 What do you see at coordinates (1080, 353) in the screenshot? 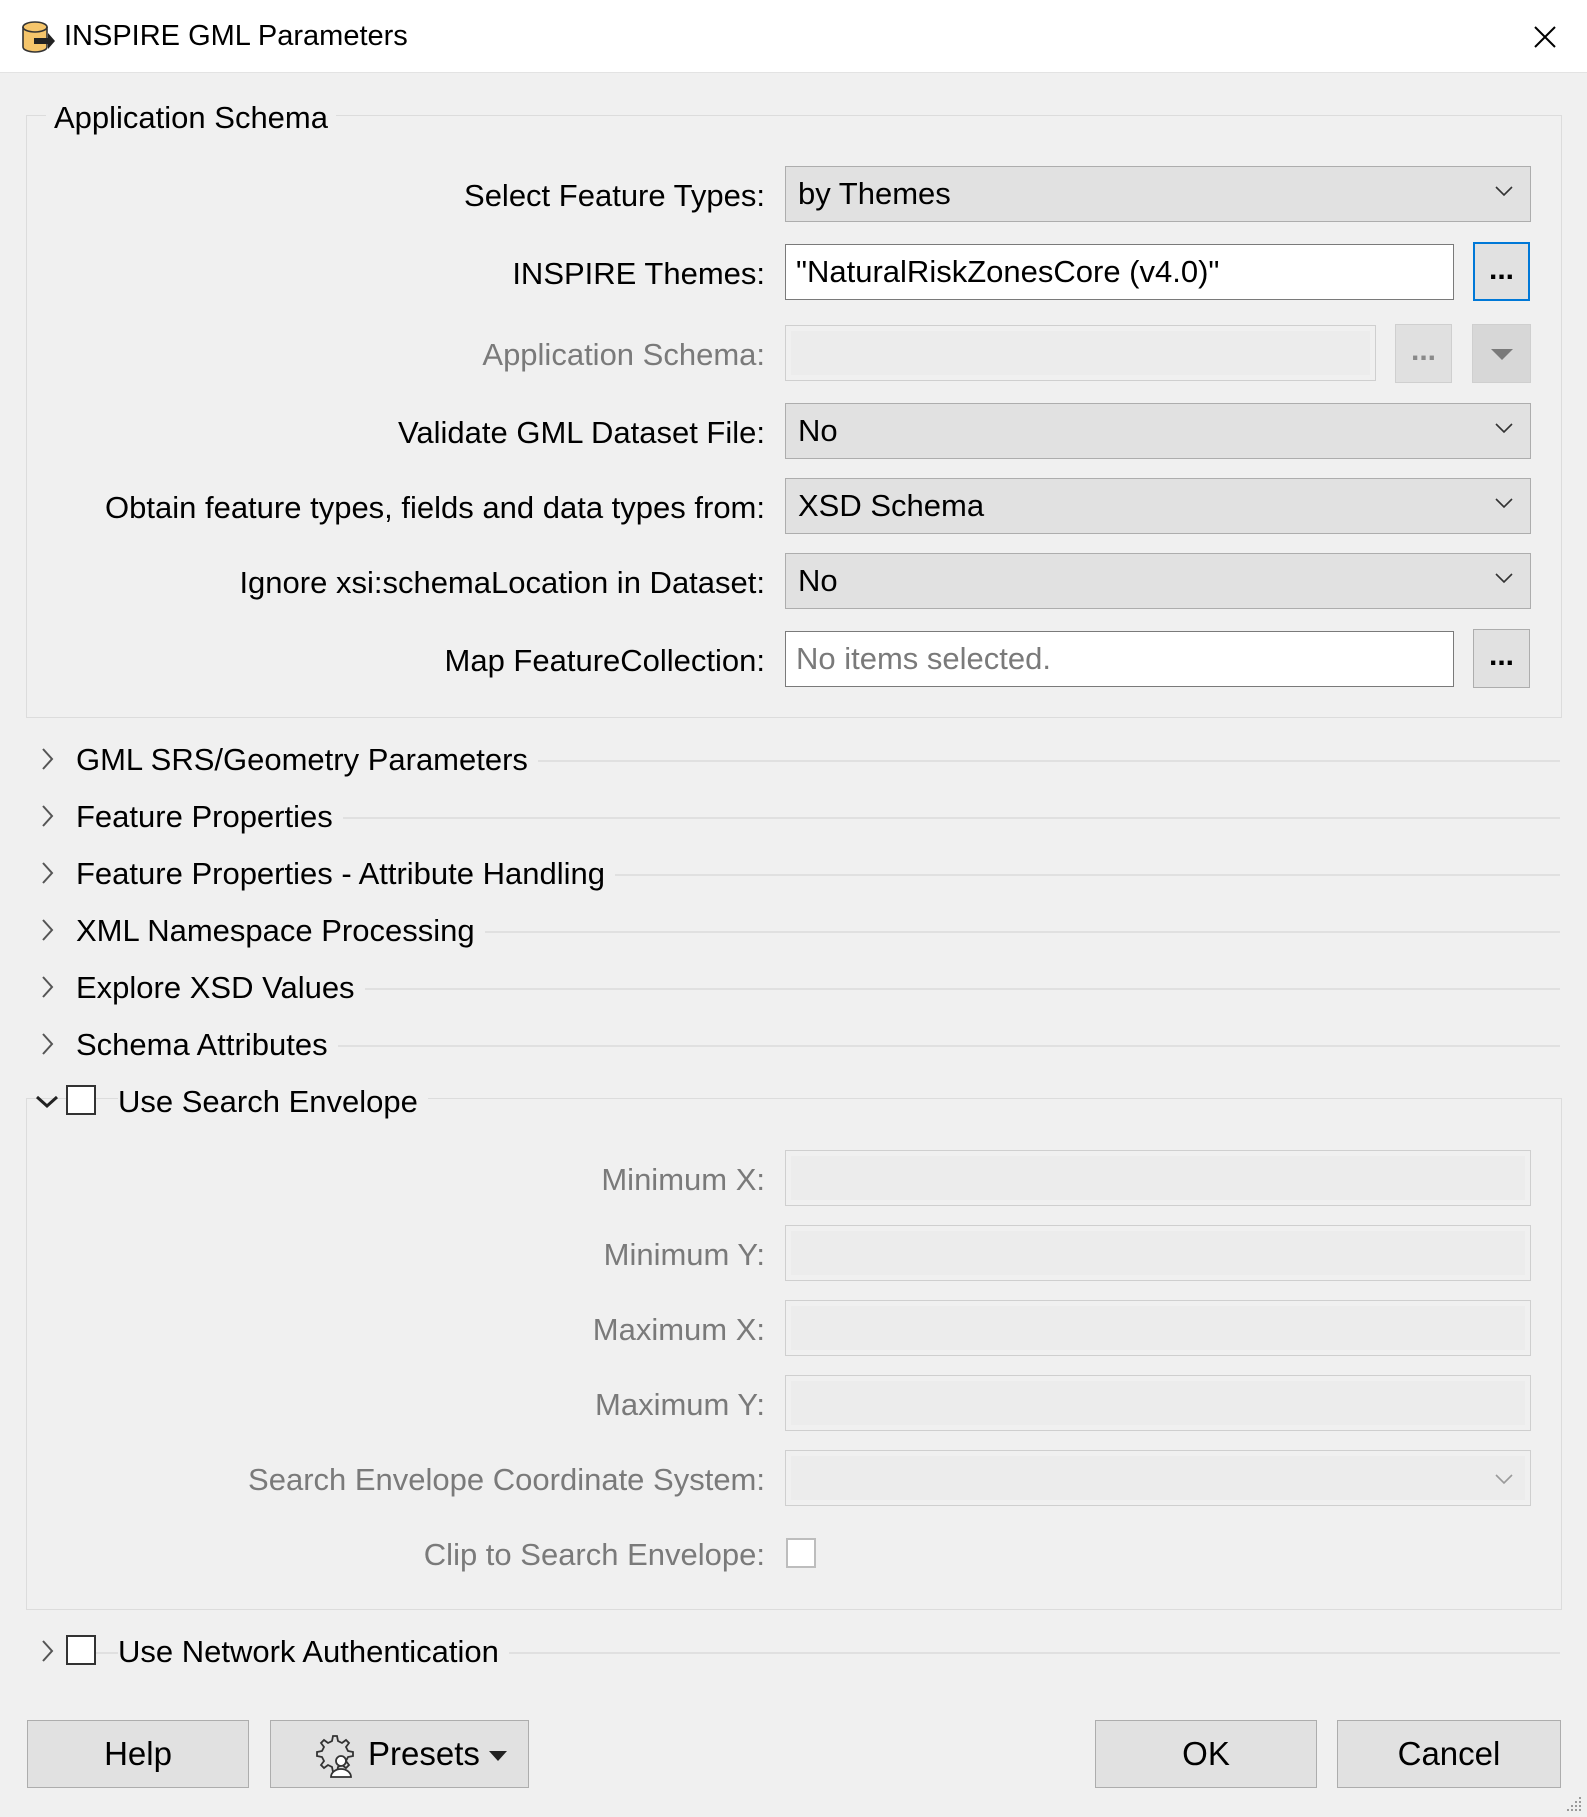
I see `application-schema-input` at bounding box center [1080, 353].